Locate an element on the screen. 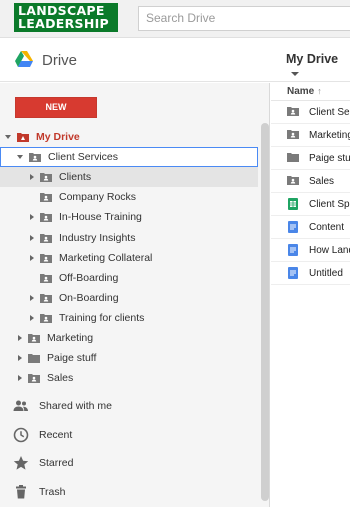 The height and width of the screenshot is (507, 350). tree-item-training-for-clients: Training for clients is located at coordinates (129, 318).